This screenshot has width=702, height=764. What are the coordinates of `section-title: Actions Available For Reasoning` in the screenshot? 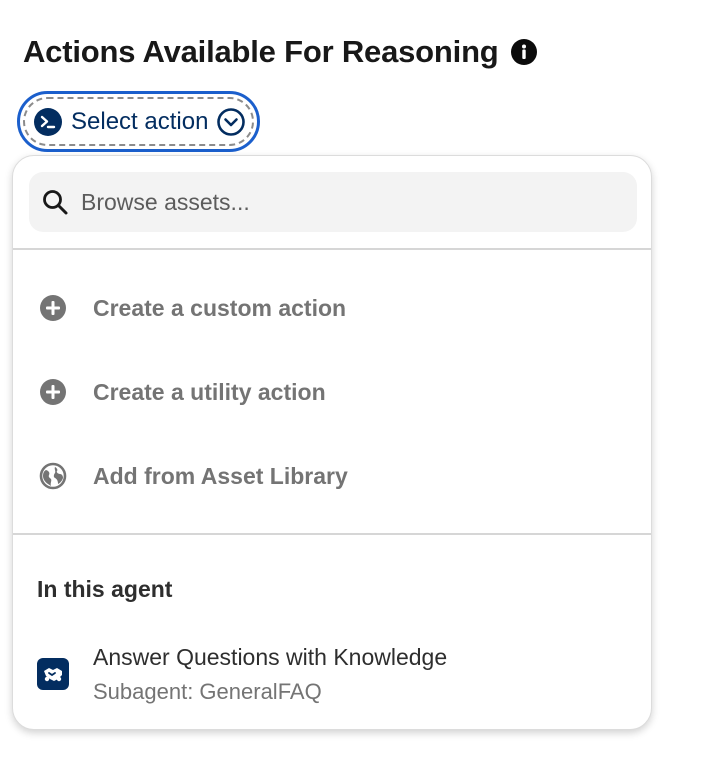 It's located at (261, 51).